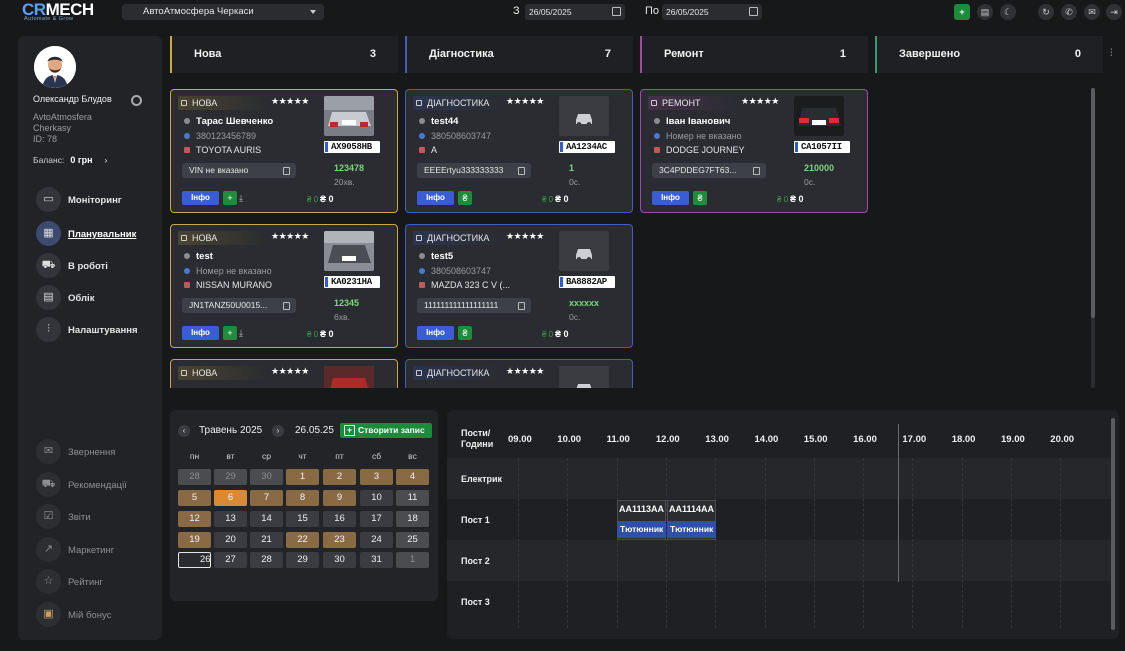 This screenshot has width=1125, height=651. What do you see at coordinates (194, 540) in the screenshot?
I see `calendar-day: 19` at bounding box center [194, 540].